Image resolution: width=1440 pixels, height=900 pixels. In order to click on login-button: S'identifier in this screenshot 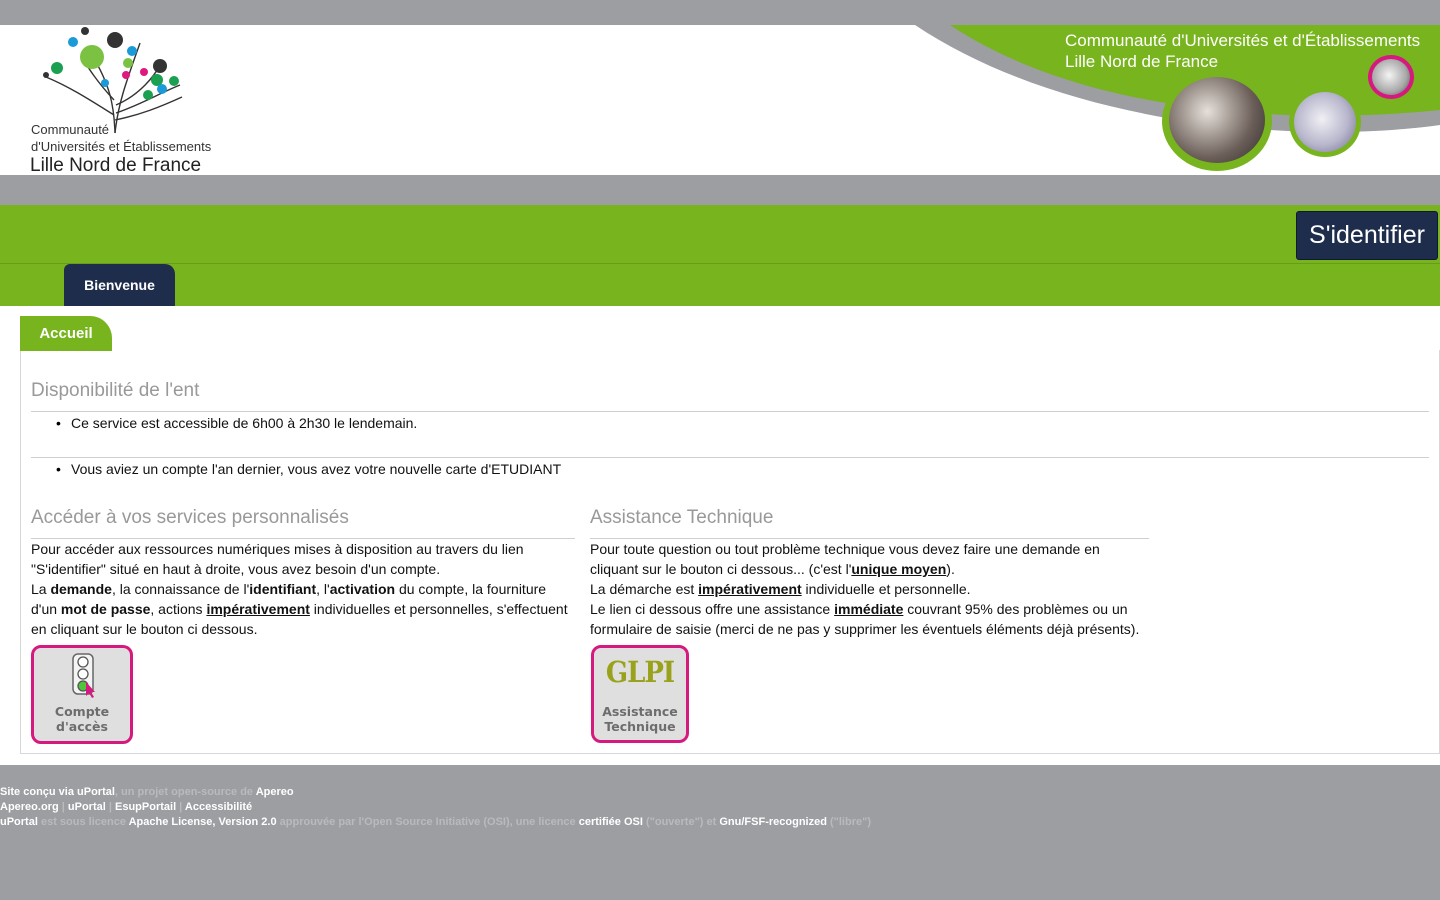, I will do `click(1367, 235)`.